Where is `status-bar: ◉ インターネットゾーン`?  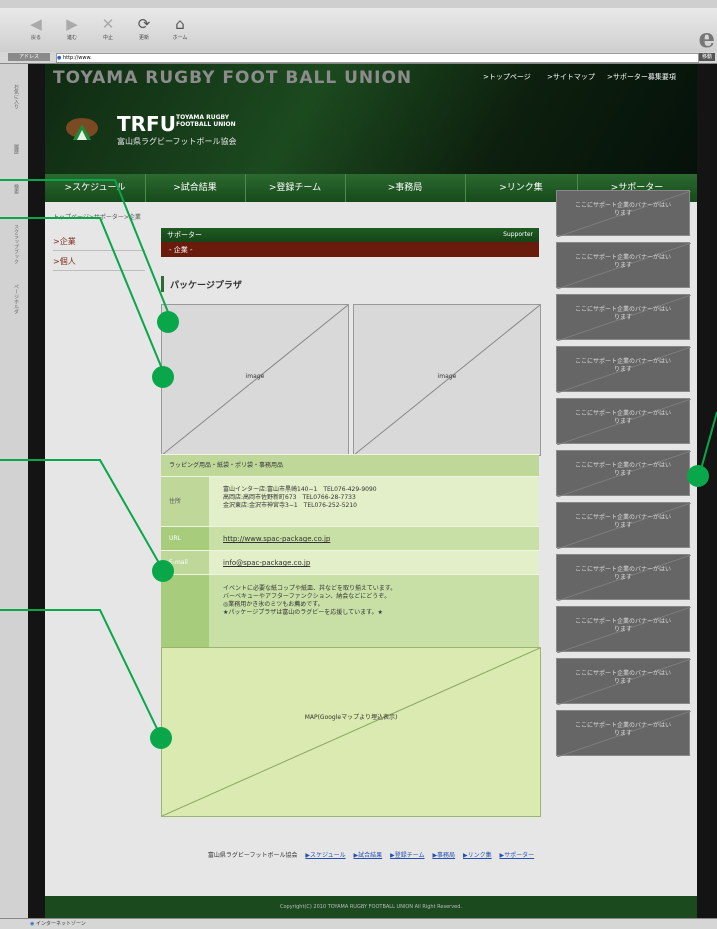
status-bar: ◉ インターネットゾーン is located at coordinates (358, 923).